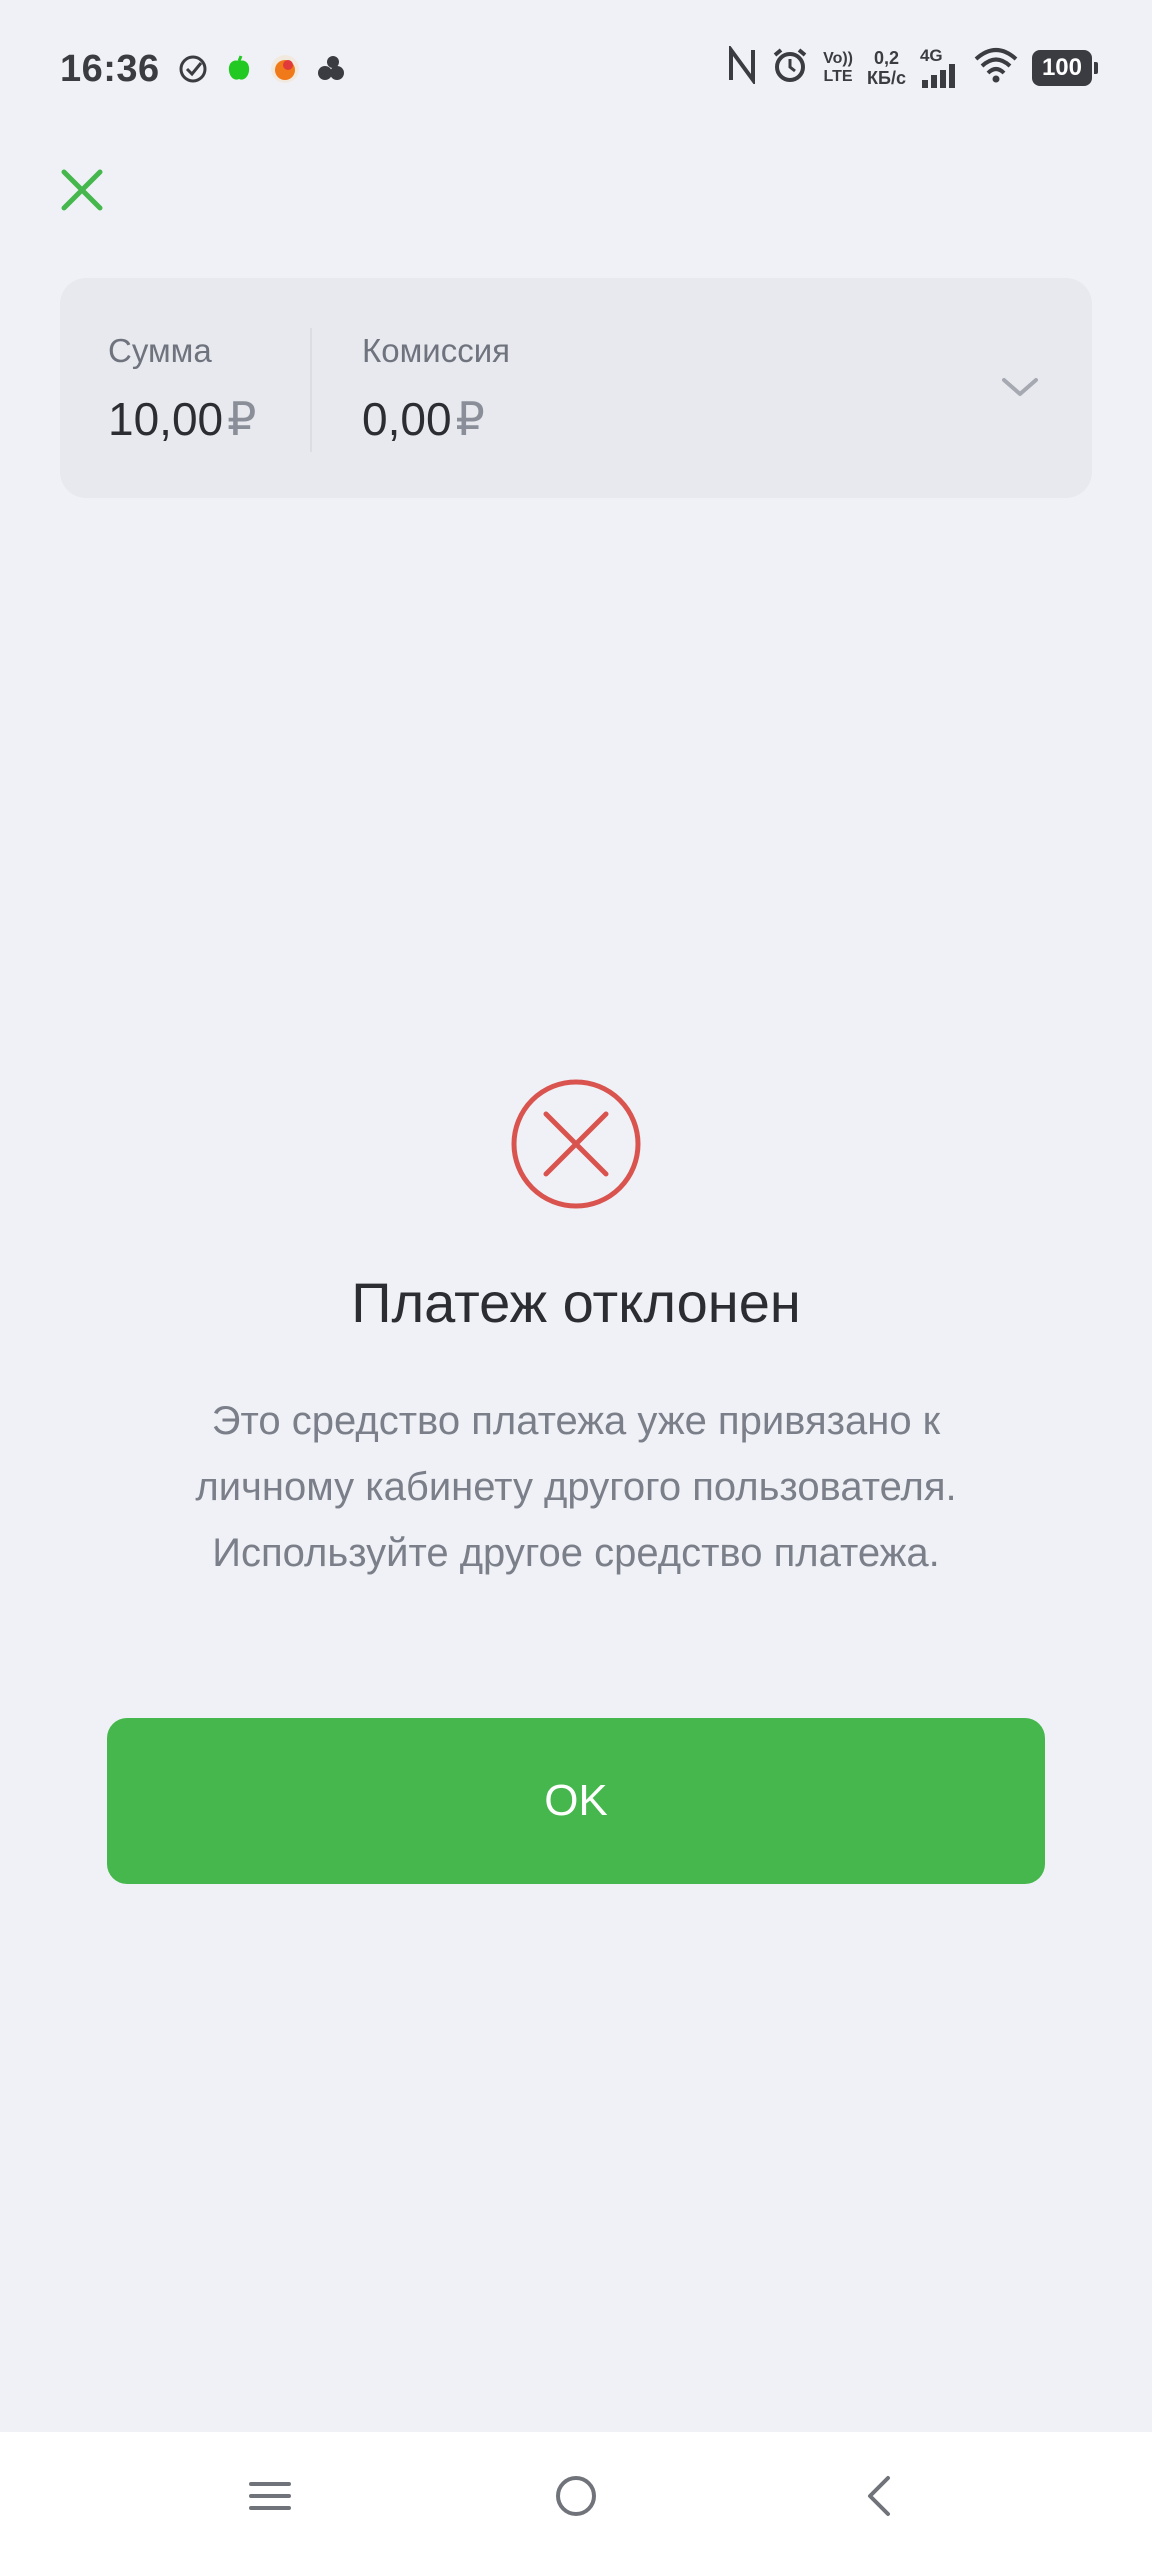 Image resolution: width=1152 pixels, height=2560 pixels. Describe the element at coordinates (880, 2496) in the screenshot. I see `back-icon` at that location.